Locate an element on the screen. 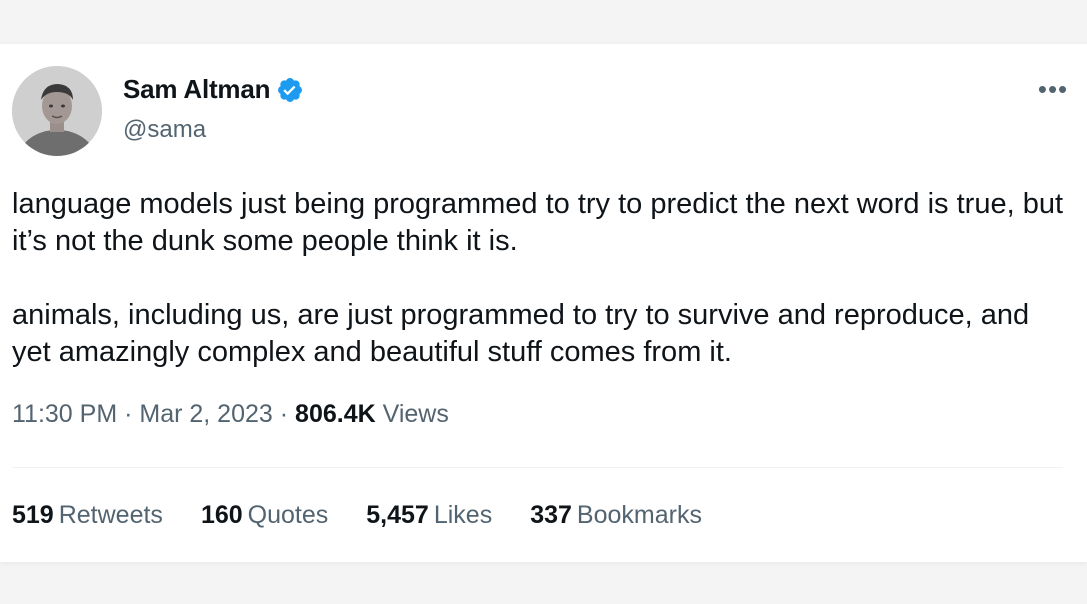 The image size is (1087, 604). quotes-stat: 160 Quotes is located at coordinates (264, 515).